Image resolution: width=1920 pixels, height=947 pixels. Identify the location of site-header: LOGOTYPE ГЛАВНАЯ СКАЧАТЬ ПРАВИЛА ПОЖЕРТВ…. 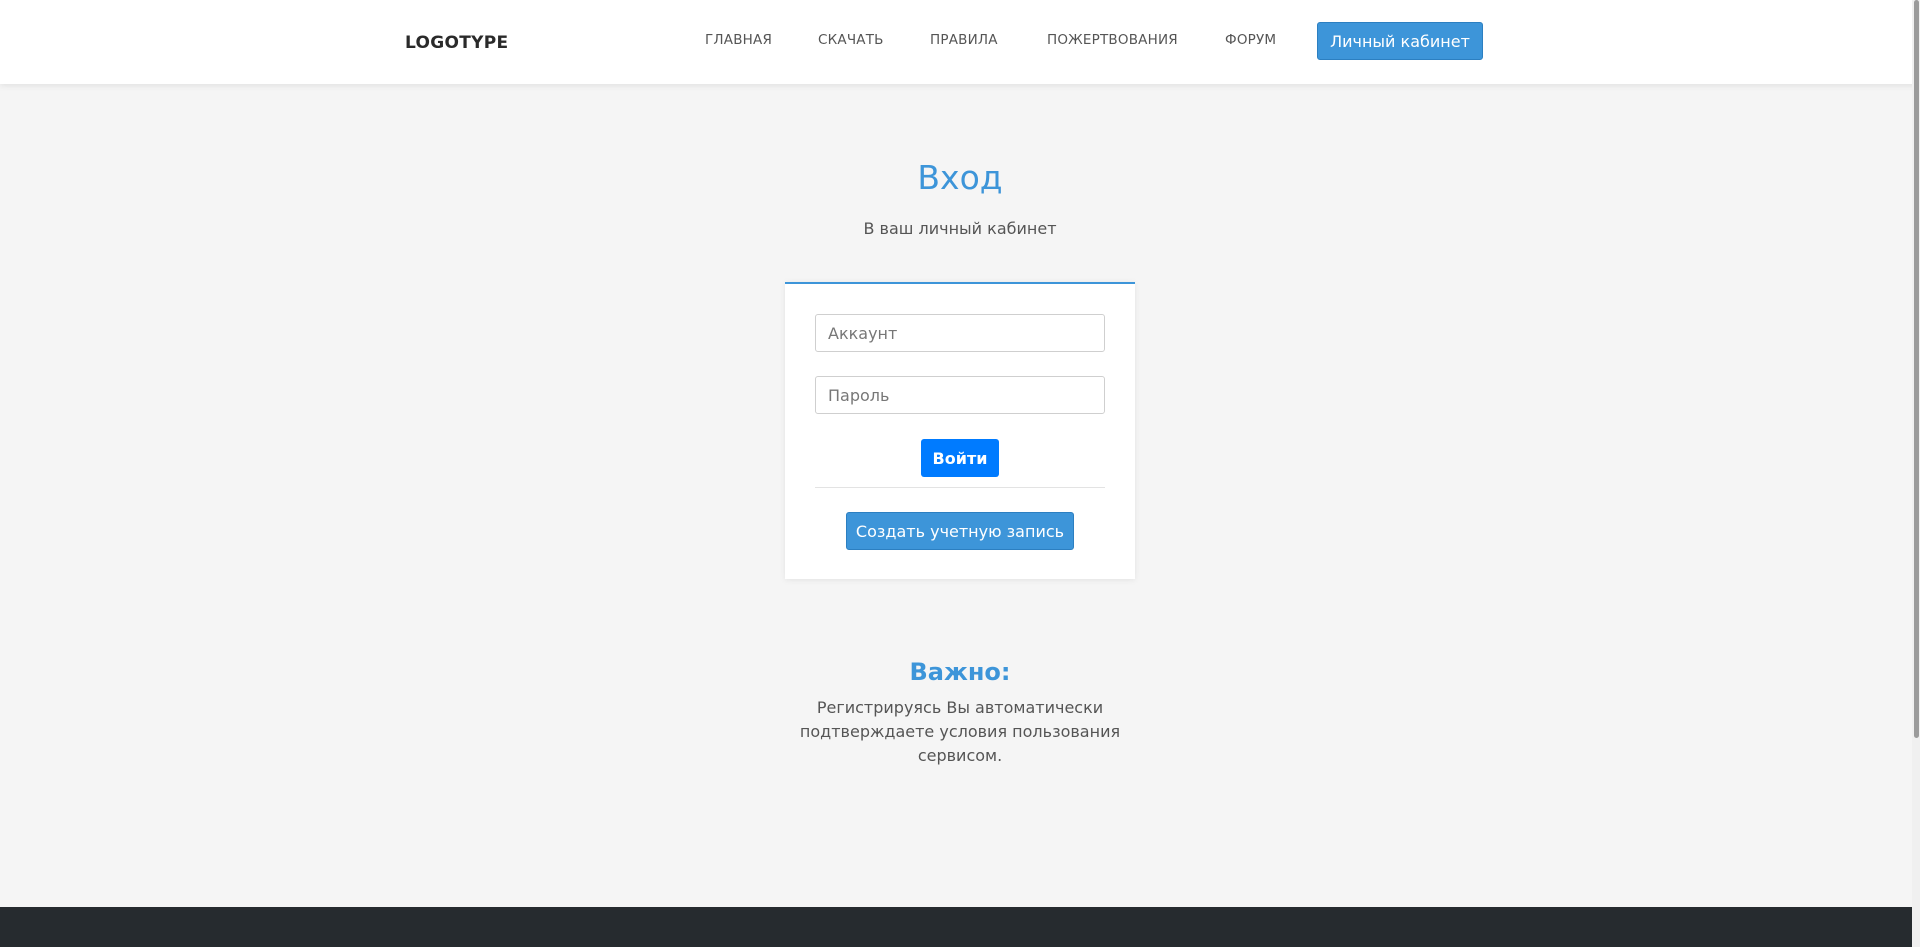
(960, 42).